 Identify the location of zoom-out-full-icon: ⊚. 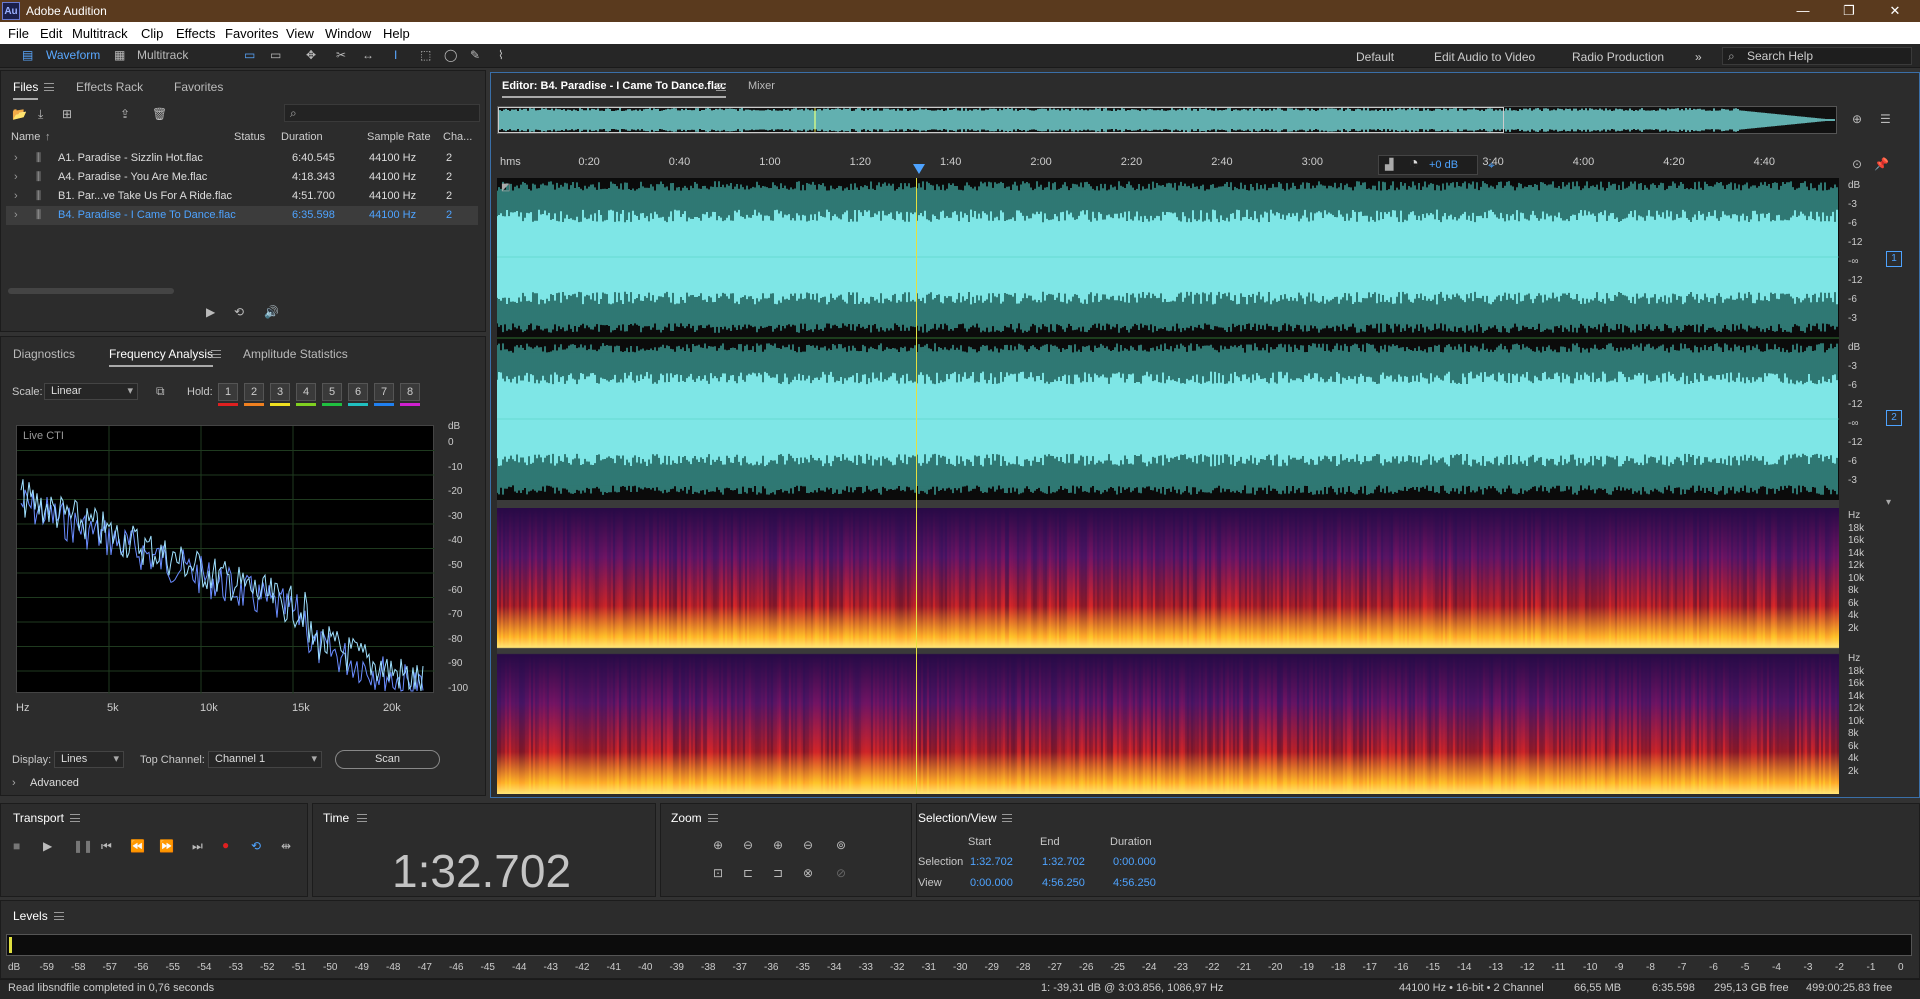
(841, 845).